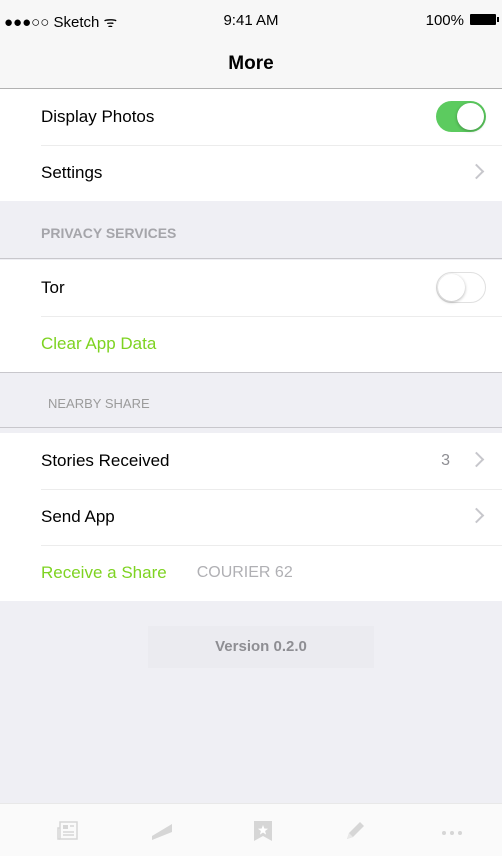 Image resolution: width=502 pixels, height=856 pixels. I want to click on settings-group: Display Photos Settings, so click(251, 145).